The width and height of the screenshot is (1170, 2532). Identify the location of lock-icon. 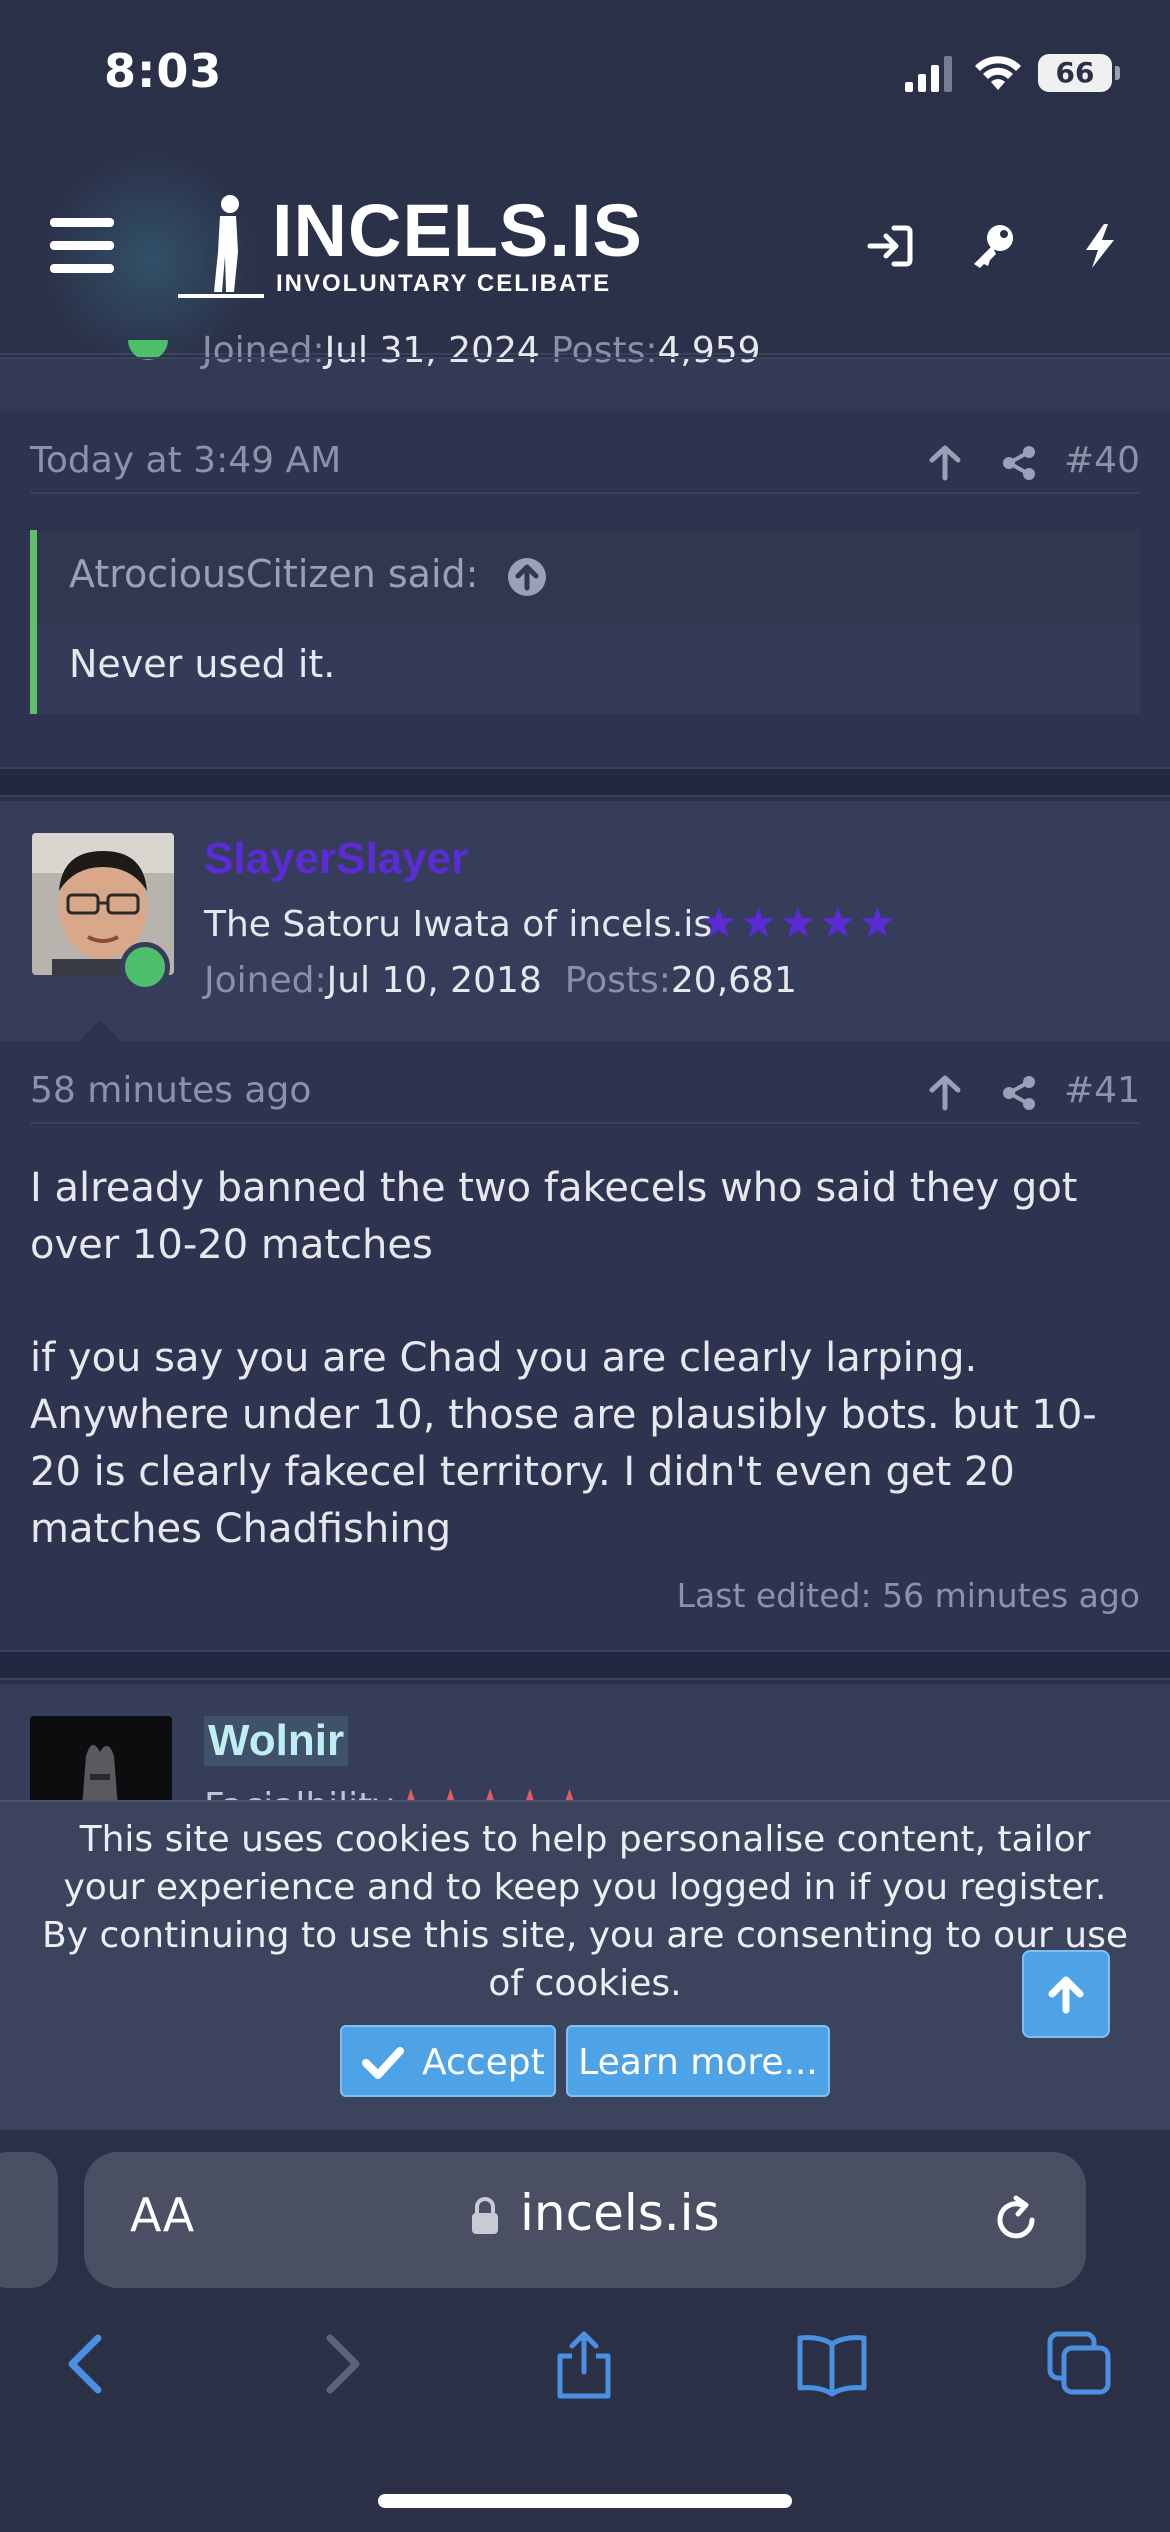
(485, 2215).